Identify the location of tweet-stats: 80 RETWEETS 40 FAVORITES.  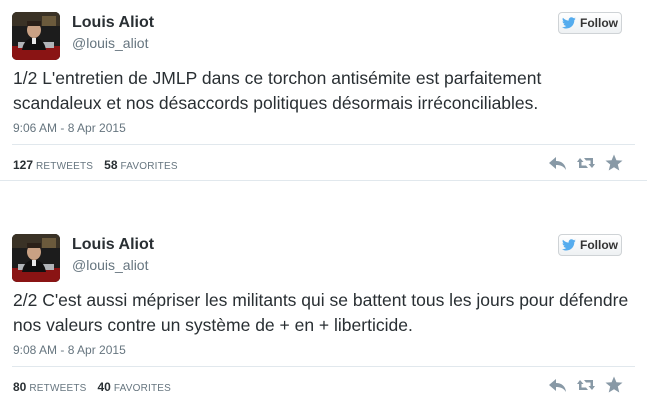
(96, 387).